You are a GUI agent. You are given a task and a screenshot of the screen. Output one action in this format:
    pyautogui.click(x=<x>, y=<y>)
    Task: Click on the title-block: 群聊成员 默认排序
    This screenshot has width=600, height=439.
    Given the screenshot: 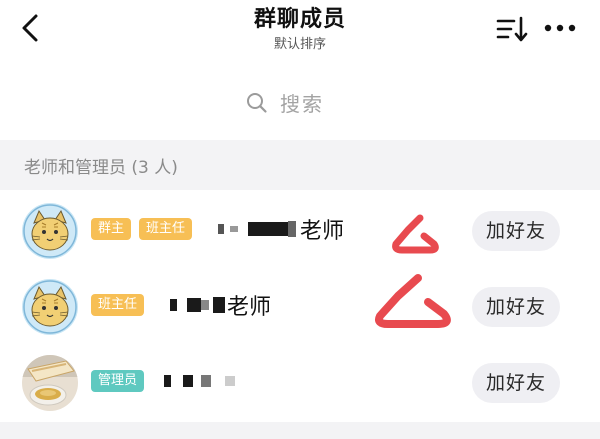 What is the action you would take?
    pyautogui.click(x=300, y=30)
    